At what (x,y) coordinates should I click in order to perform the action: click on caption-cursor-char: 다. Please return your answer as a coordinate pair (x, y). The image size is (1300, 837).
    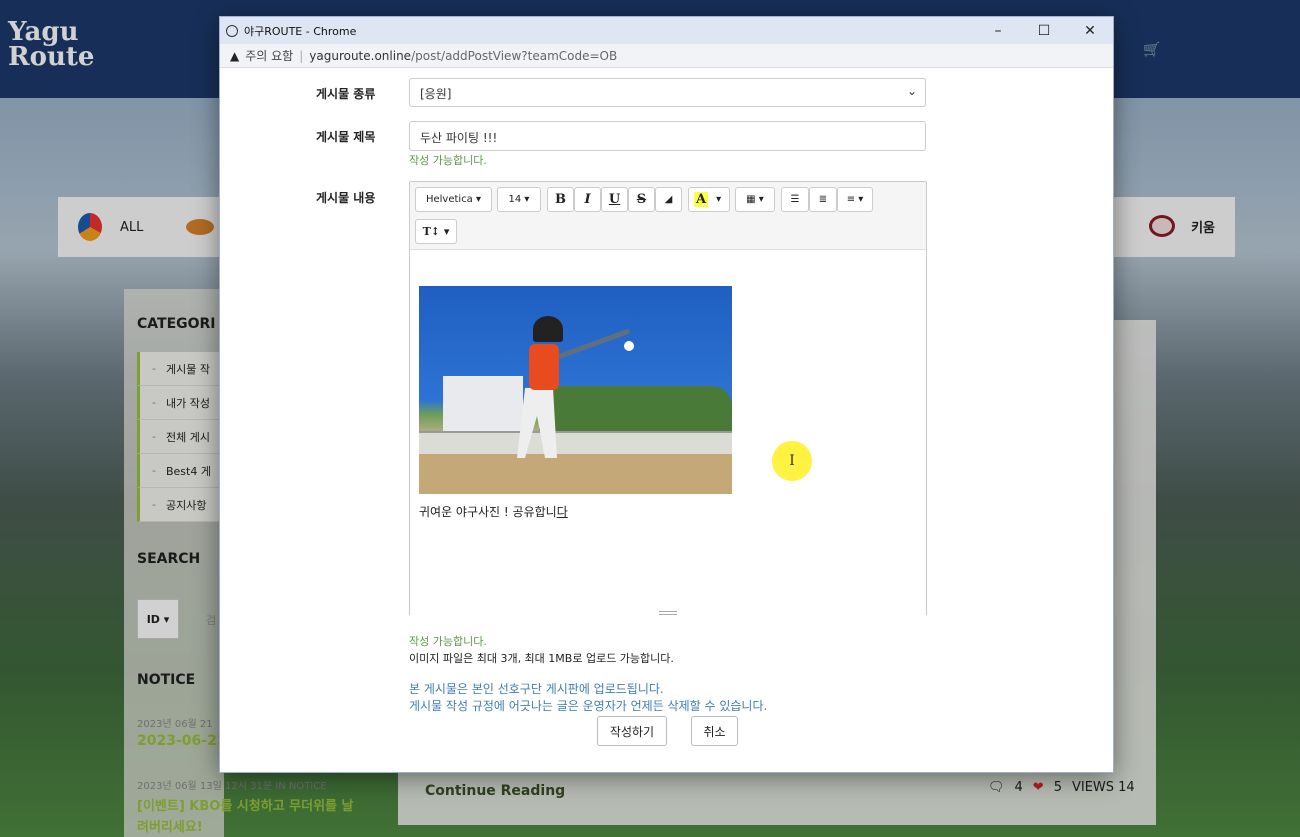
    Looking at the image, I should click on (562, 512).